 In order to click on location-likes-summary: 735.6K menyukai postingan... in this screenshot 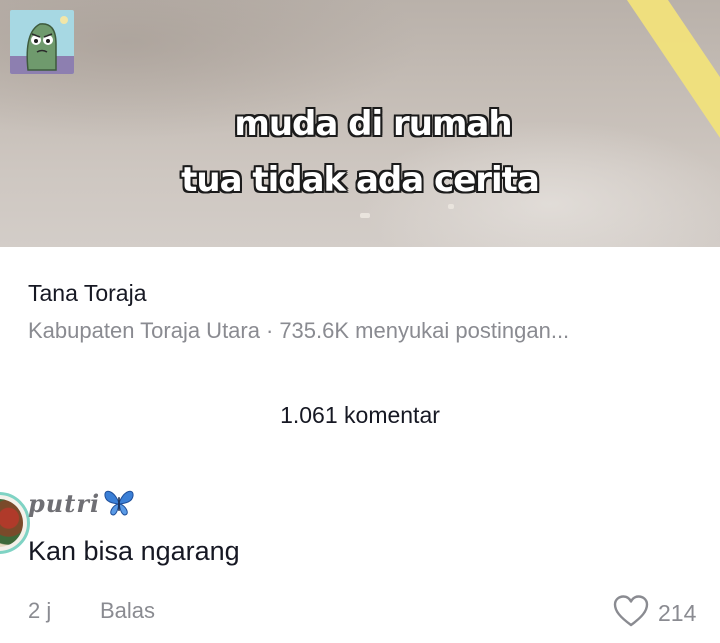, I will do `click(424, 330)`.